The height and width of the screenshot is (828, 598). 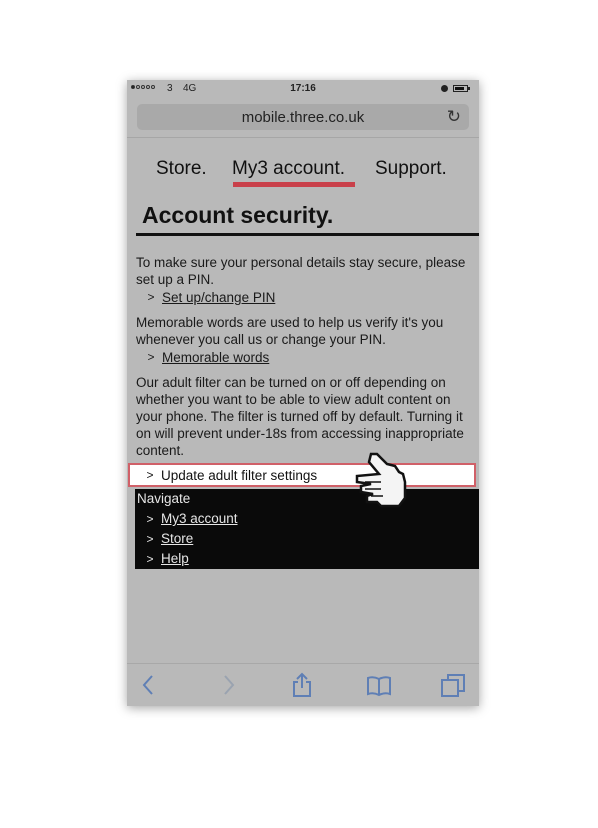 I want to click on page-title: Account security., so click(x=238, y=215).